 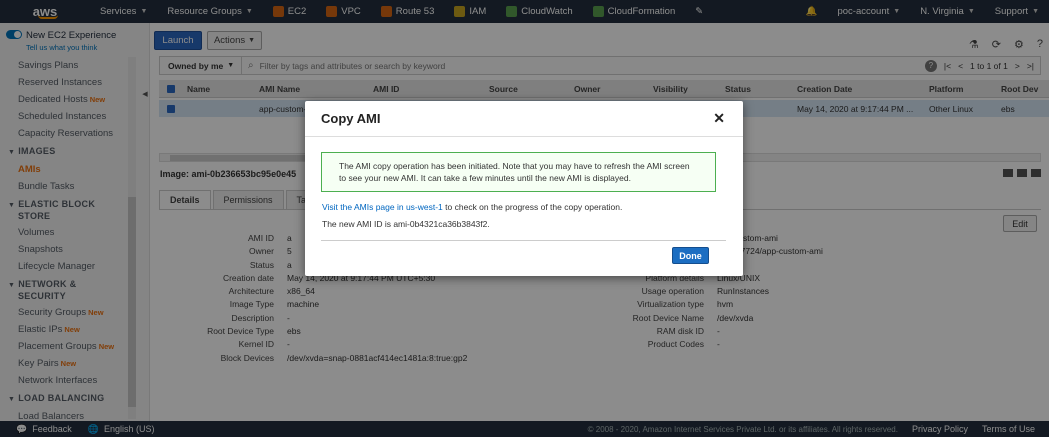 I want to click on done-button: Done, so click(x=690, y=255).